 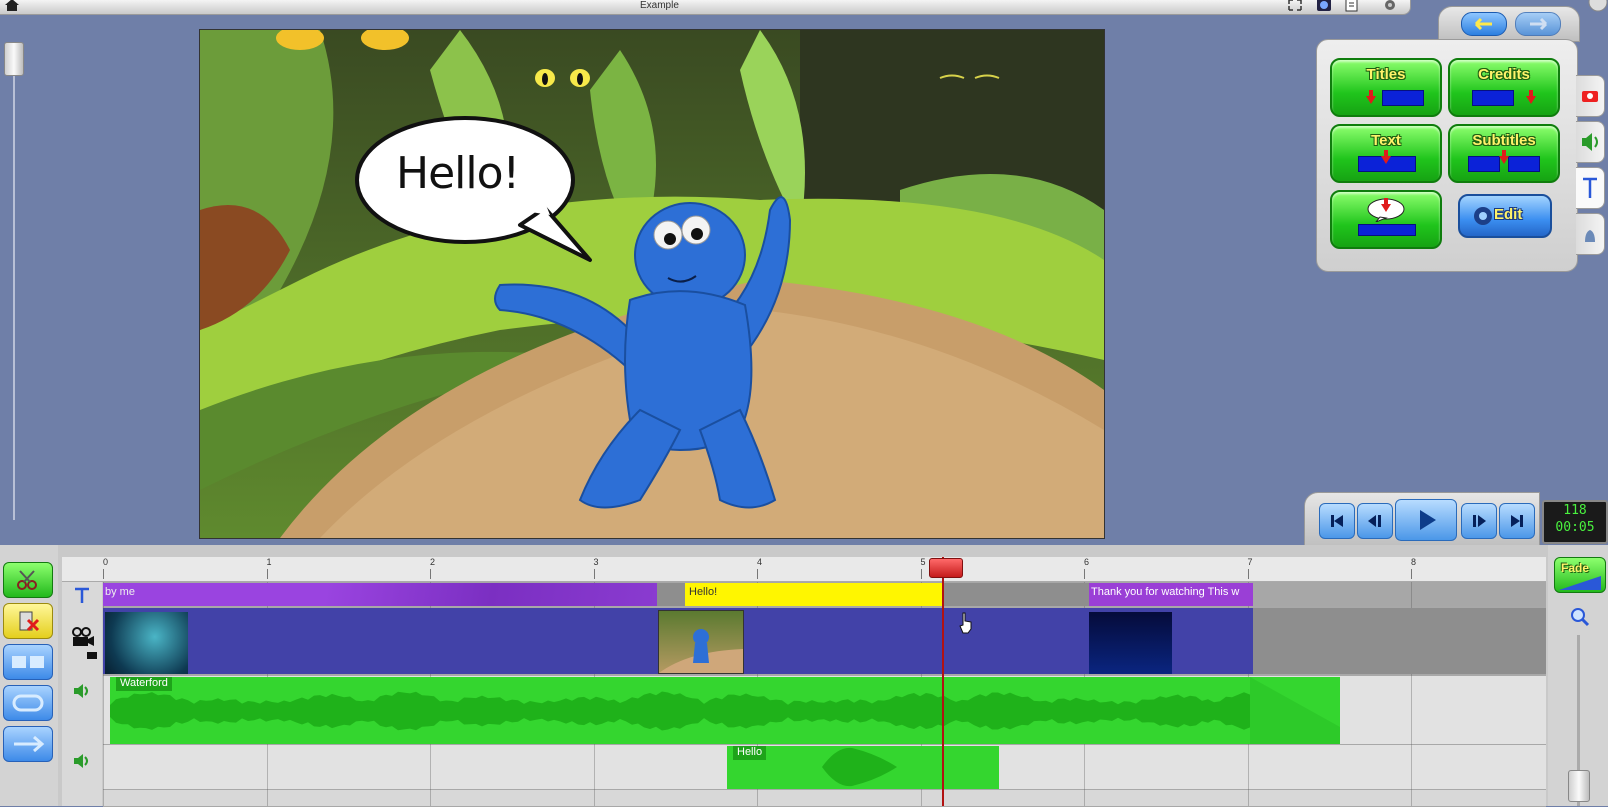 I want to click on text-t-icon, so click(x=1590, y=187).